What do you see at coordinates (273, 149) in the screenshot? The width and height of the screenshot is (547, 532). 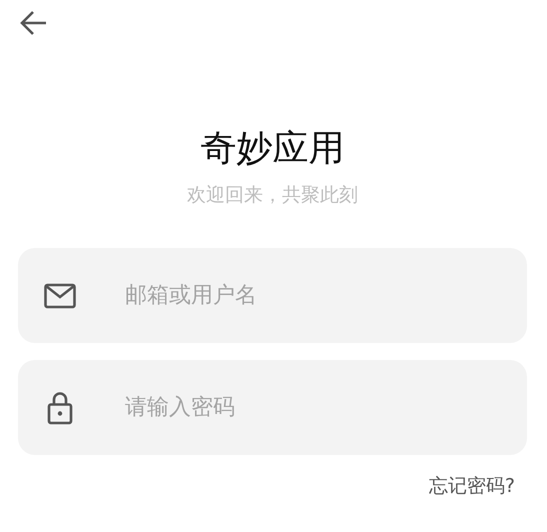 I see `app-title: 奇妙应用` at bounding box center [273, 149].